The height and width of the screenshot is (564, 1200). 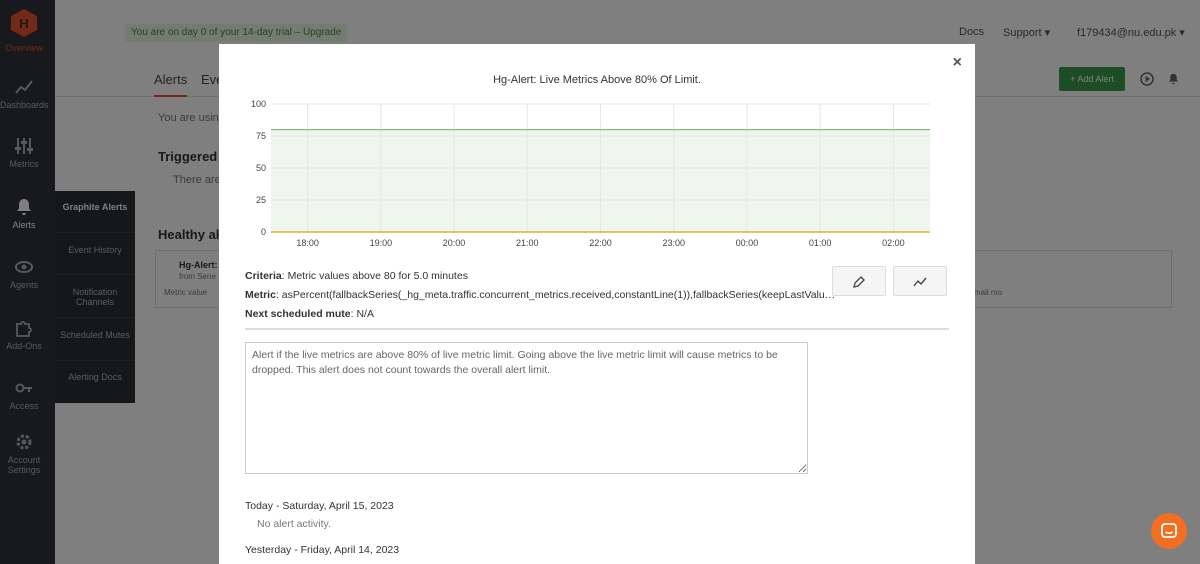 I want to click on metric-label: Metric, so click(x=260, y=295).